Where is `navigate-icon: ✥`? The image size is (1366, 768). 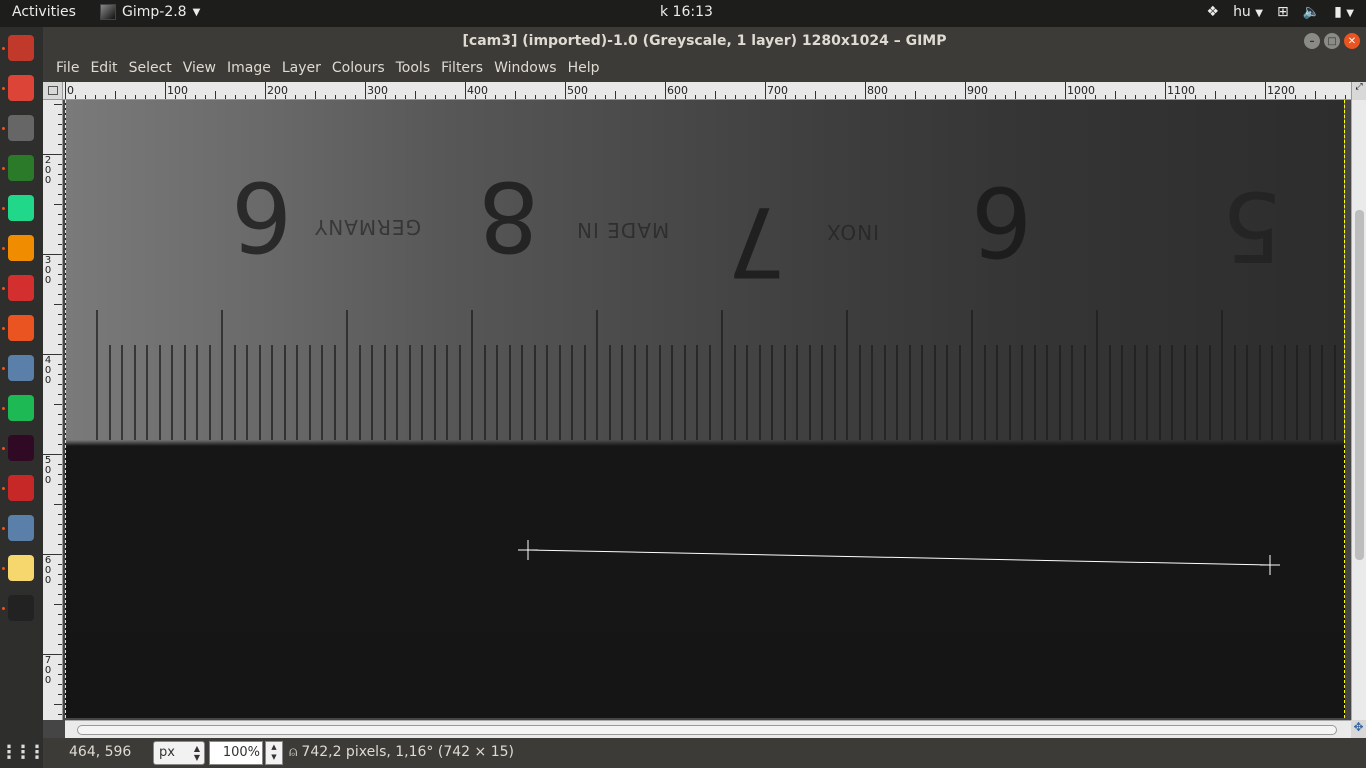
navigate-icon: ✥ is located at coordinates (1358, 729).